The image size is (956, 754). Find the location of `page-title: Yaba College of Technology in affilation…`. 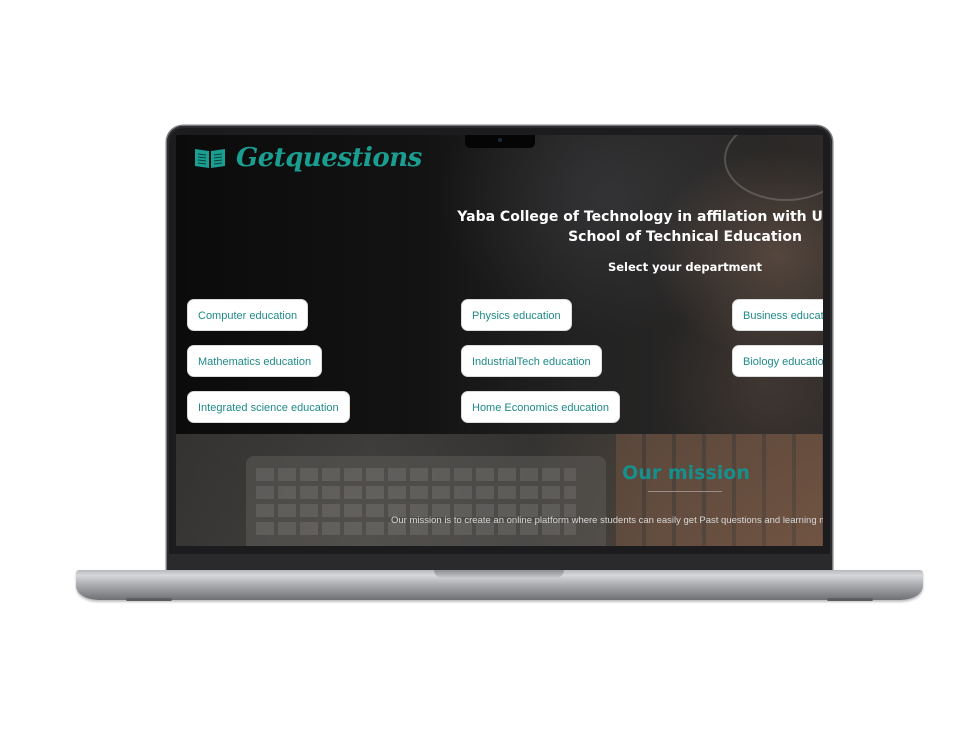

page-title: Yaba College of Technology in affilation… is located at coordinates (624, 227).